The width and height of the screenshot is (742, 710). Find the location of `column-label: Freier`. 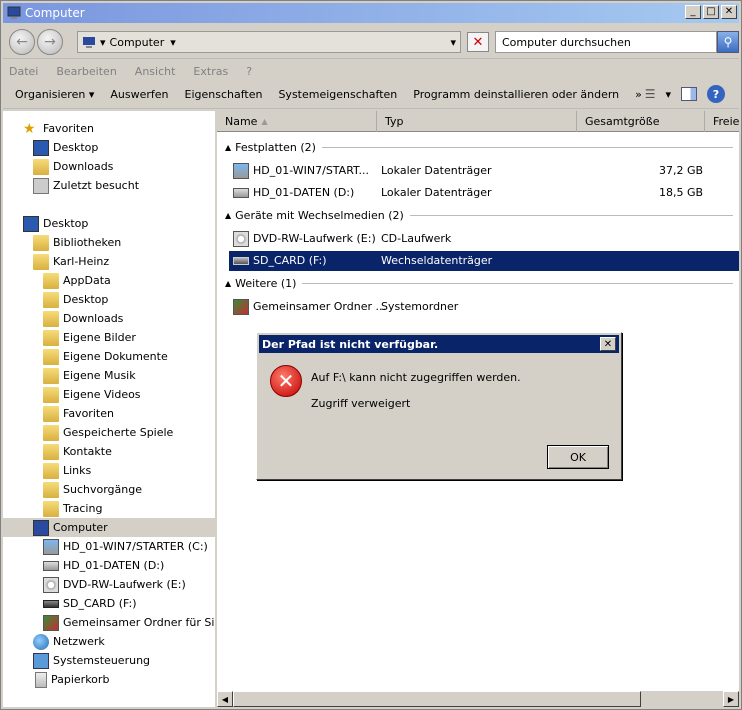

column-label: Freier is located at coordinates (726, 121).